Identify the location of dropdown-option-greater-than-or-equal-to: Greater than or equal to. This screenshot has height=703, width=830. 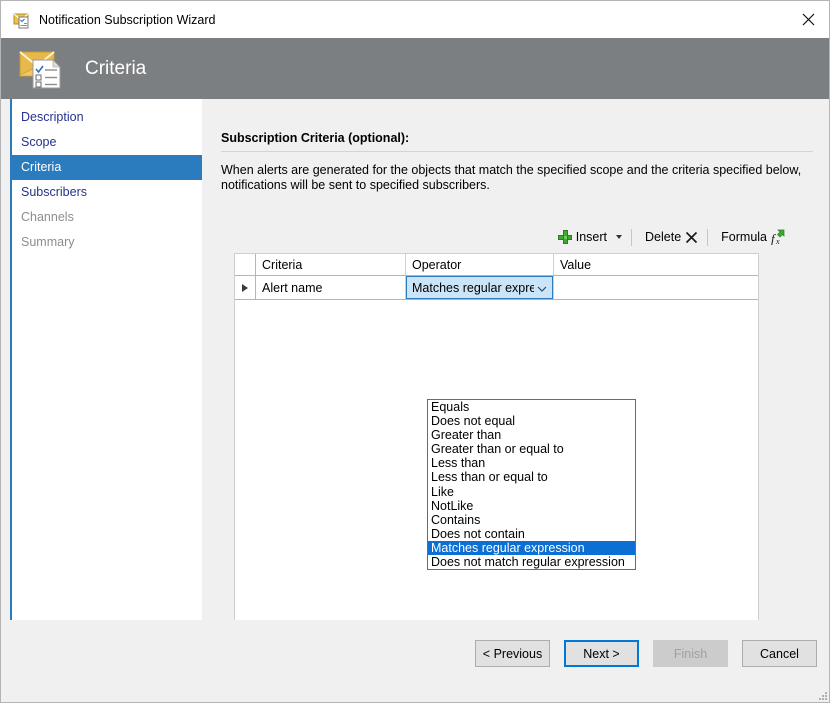
(531, 449).